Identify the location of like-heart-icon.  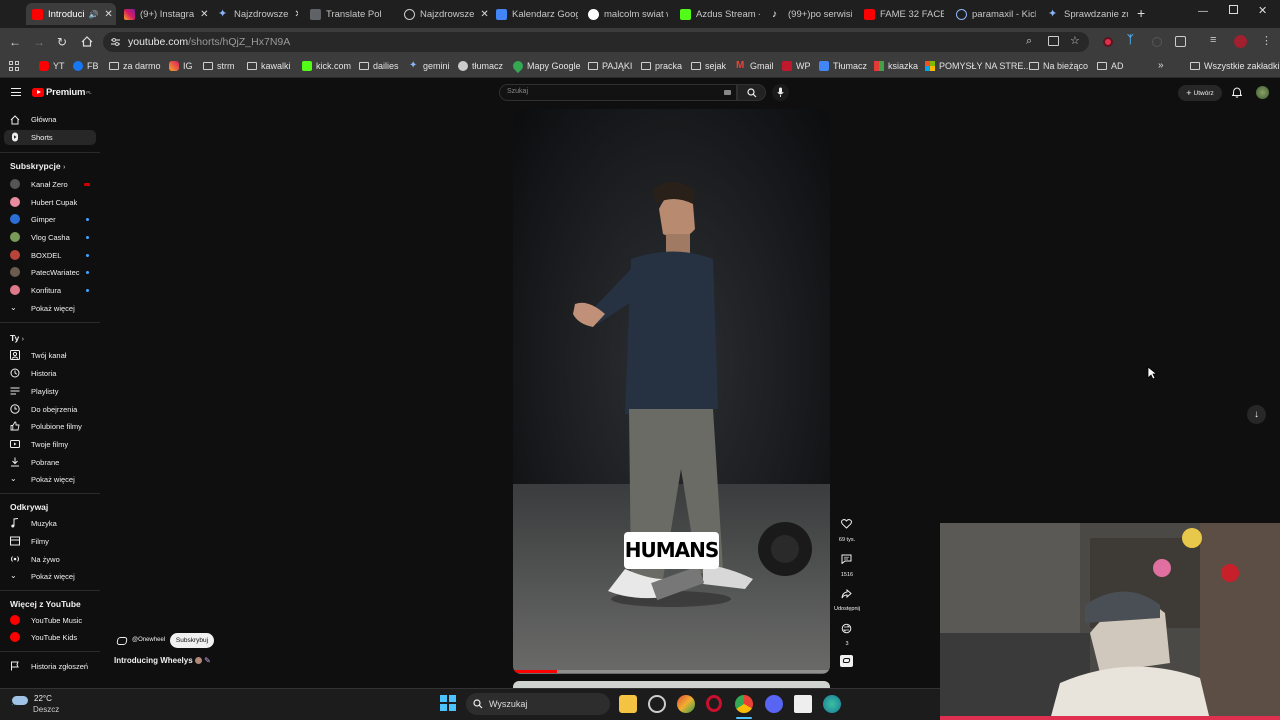
(846, 524).